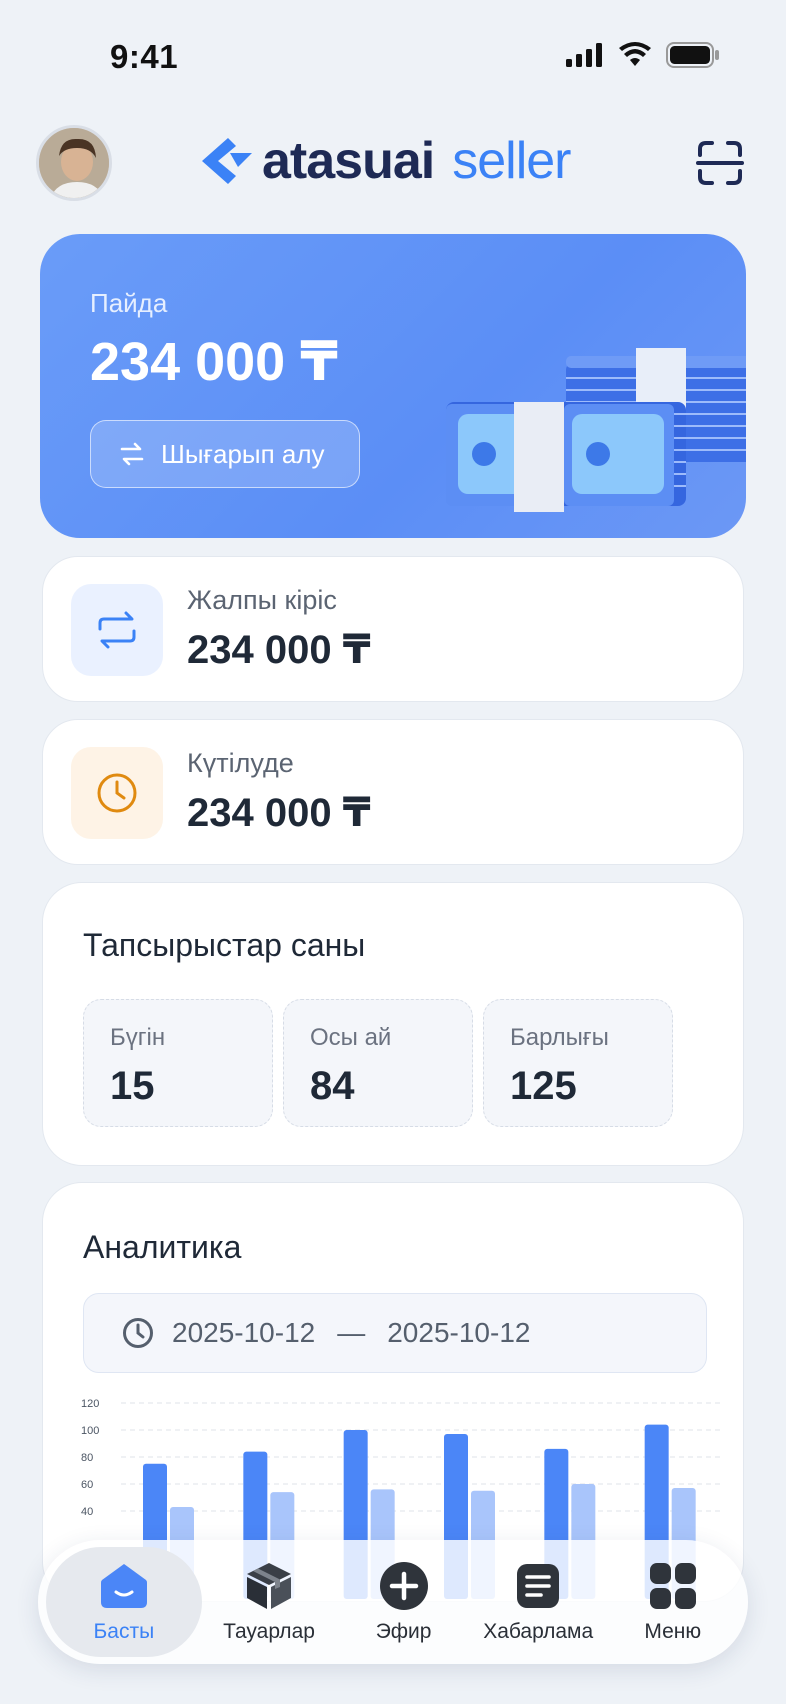 This screenshot has width=786, height=1704. Describe the element at coordinates (511, 161) in the screenshot. I see `logo-seller-text: seller` at that location.